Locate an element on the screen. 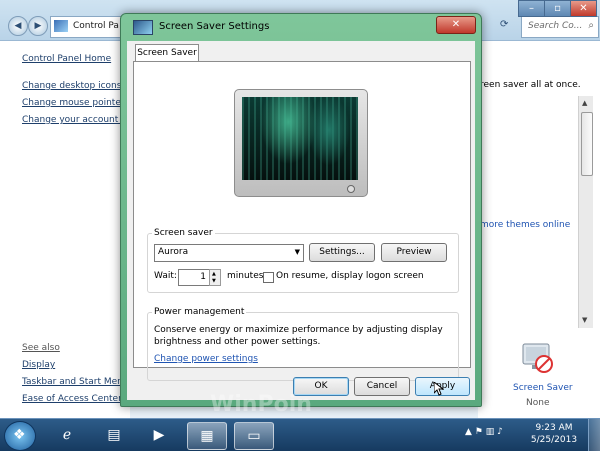  screen-saver-none-icon is located at coordinates (538, 358).